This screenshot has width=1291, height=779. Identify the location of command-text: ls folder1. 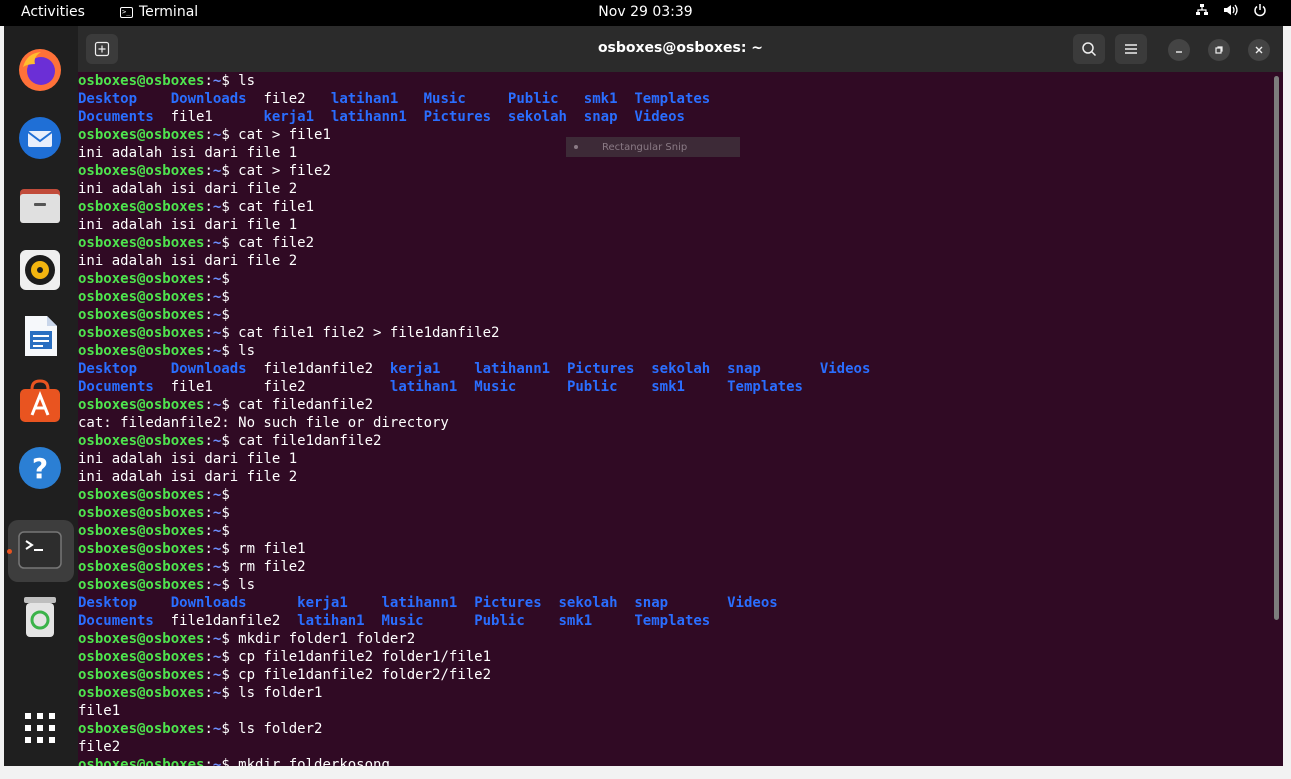
(276, 693).